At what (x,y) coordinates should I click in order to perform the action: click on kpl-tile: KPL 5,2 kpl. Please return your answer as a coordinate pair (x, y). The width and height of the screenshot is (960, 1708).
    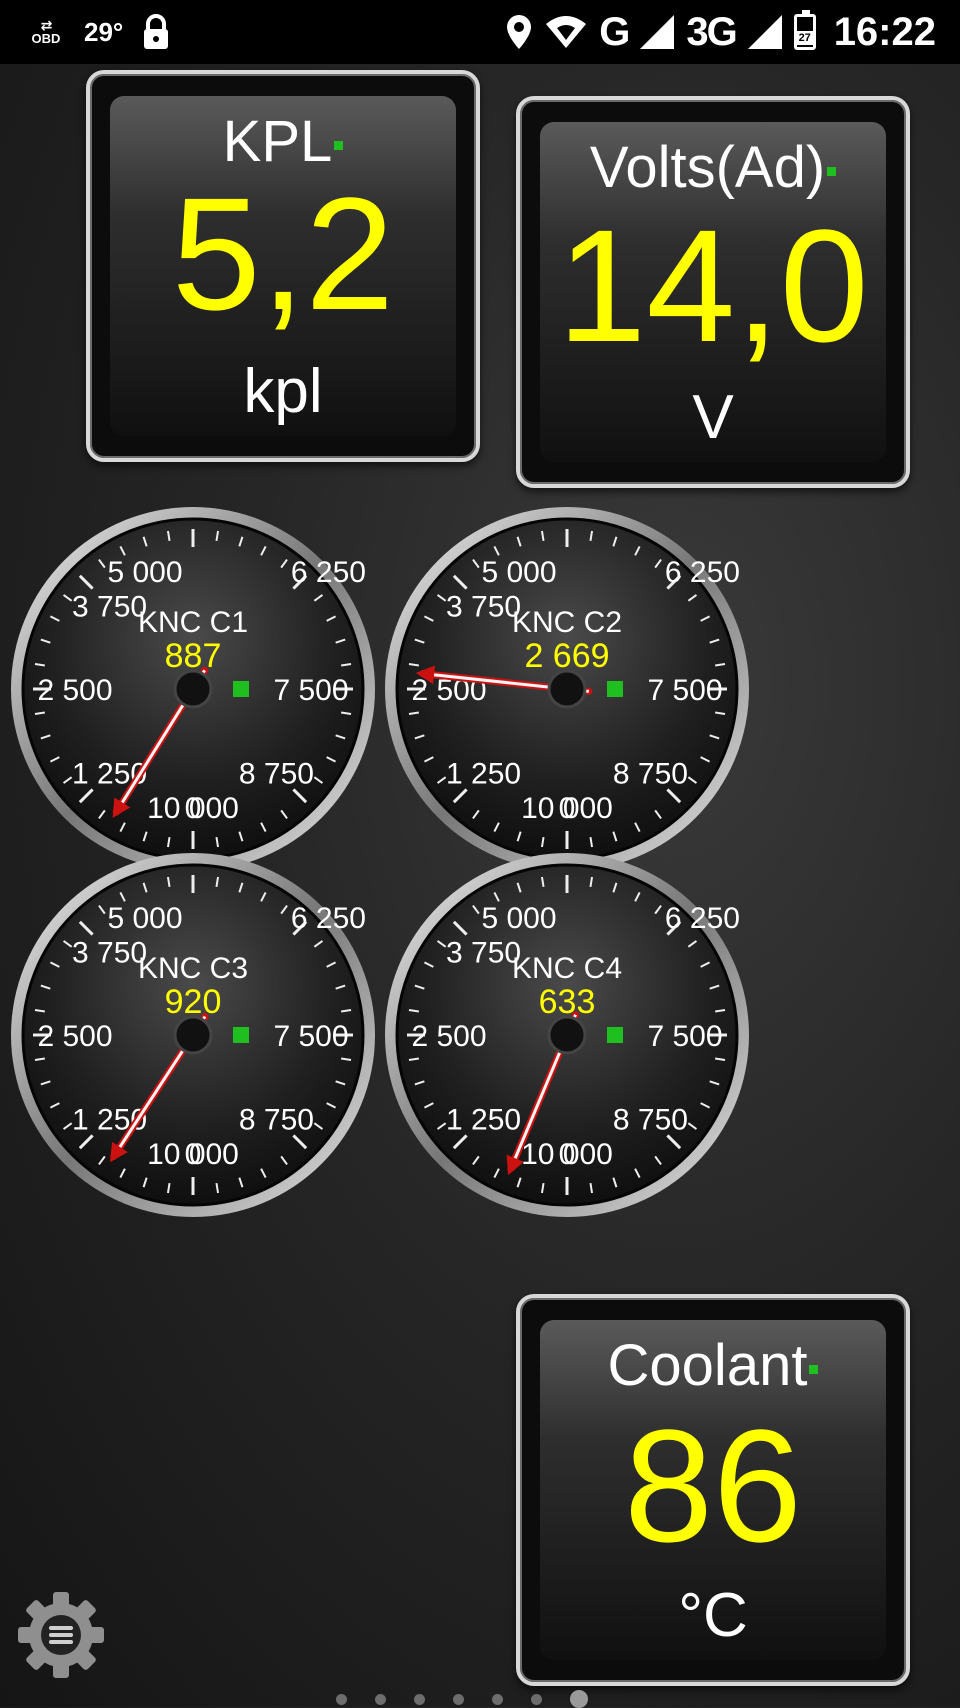
    Looking at the image, I should click on (283, 266).